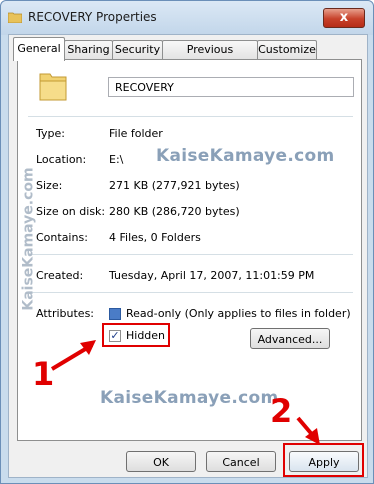  I want to click on tab-general: General, so click(39, 49).